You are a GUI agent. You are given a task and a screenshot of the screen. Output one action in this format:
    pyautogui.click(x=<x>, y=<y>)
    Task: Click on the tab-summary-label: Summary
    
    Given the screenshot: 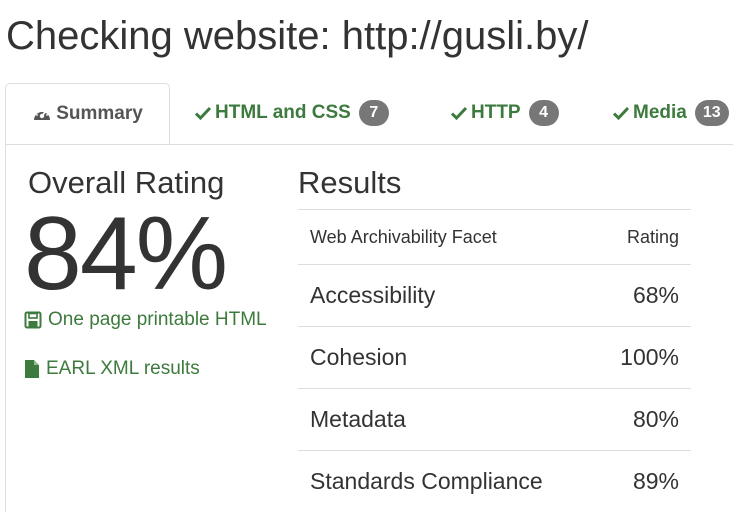 What is the action you would take?
    pyautogui.click(x=99, y=113)
    